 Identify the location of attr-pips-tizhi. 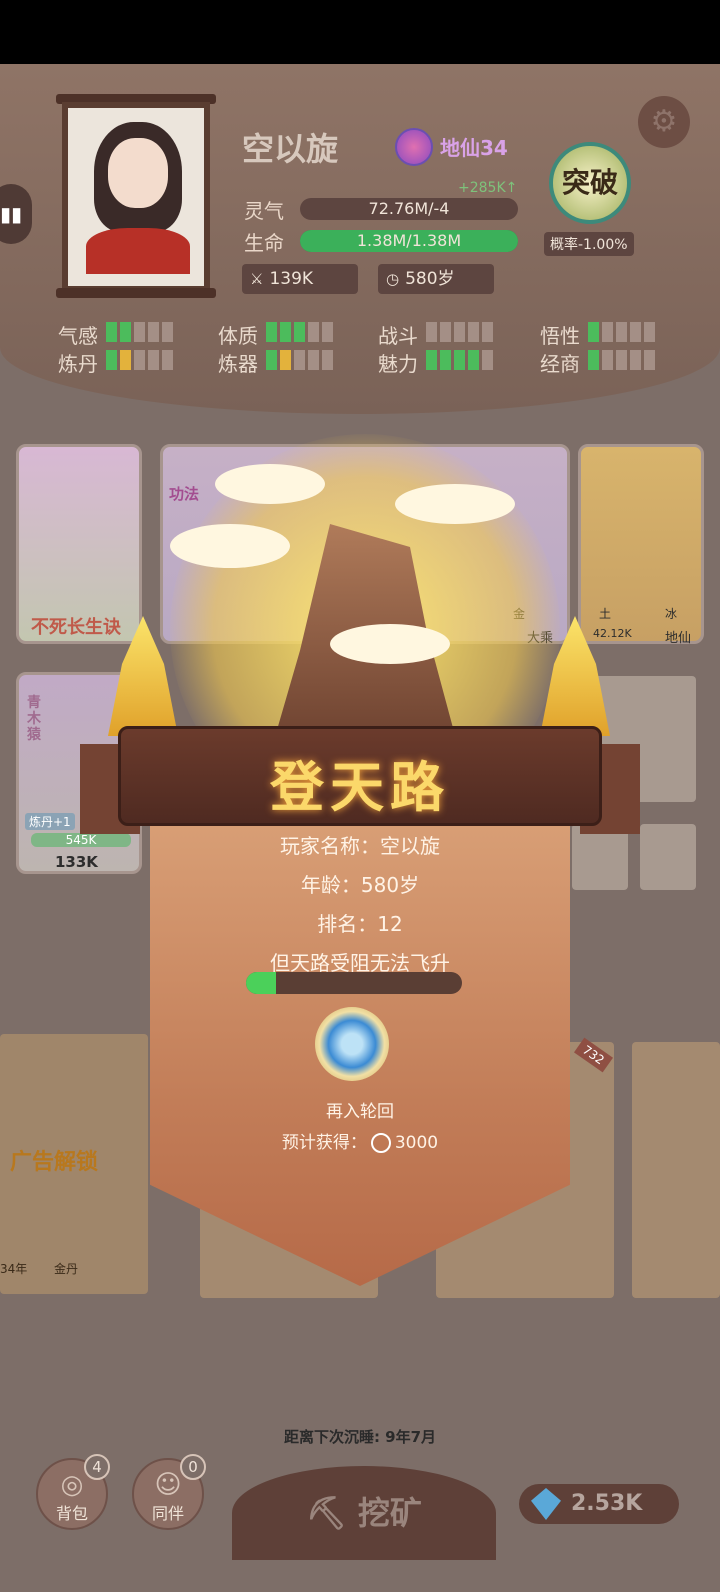
(299, 332).